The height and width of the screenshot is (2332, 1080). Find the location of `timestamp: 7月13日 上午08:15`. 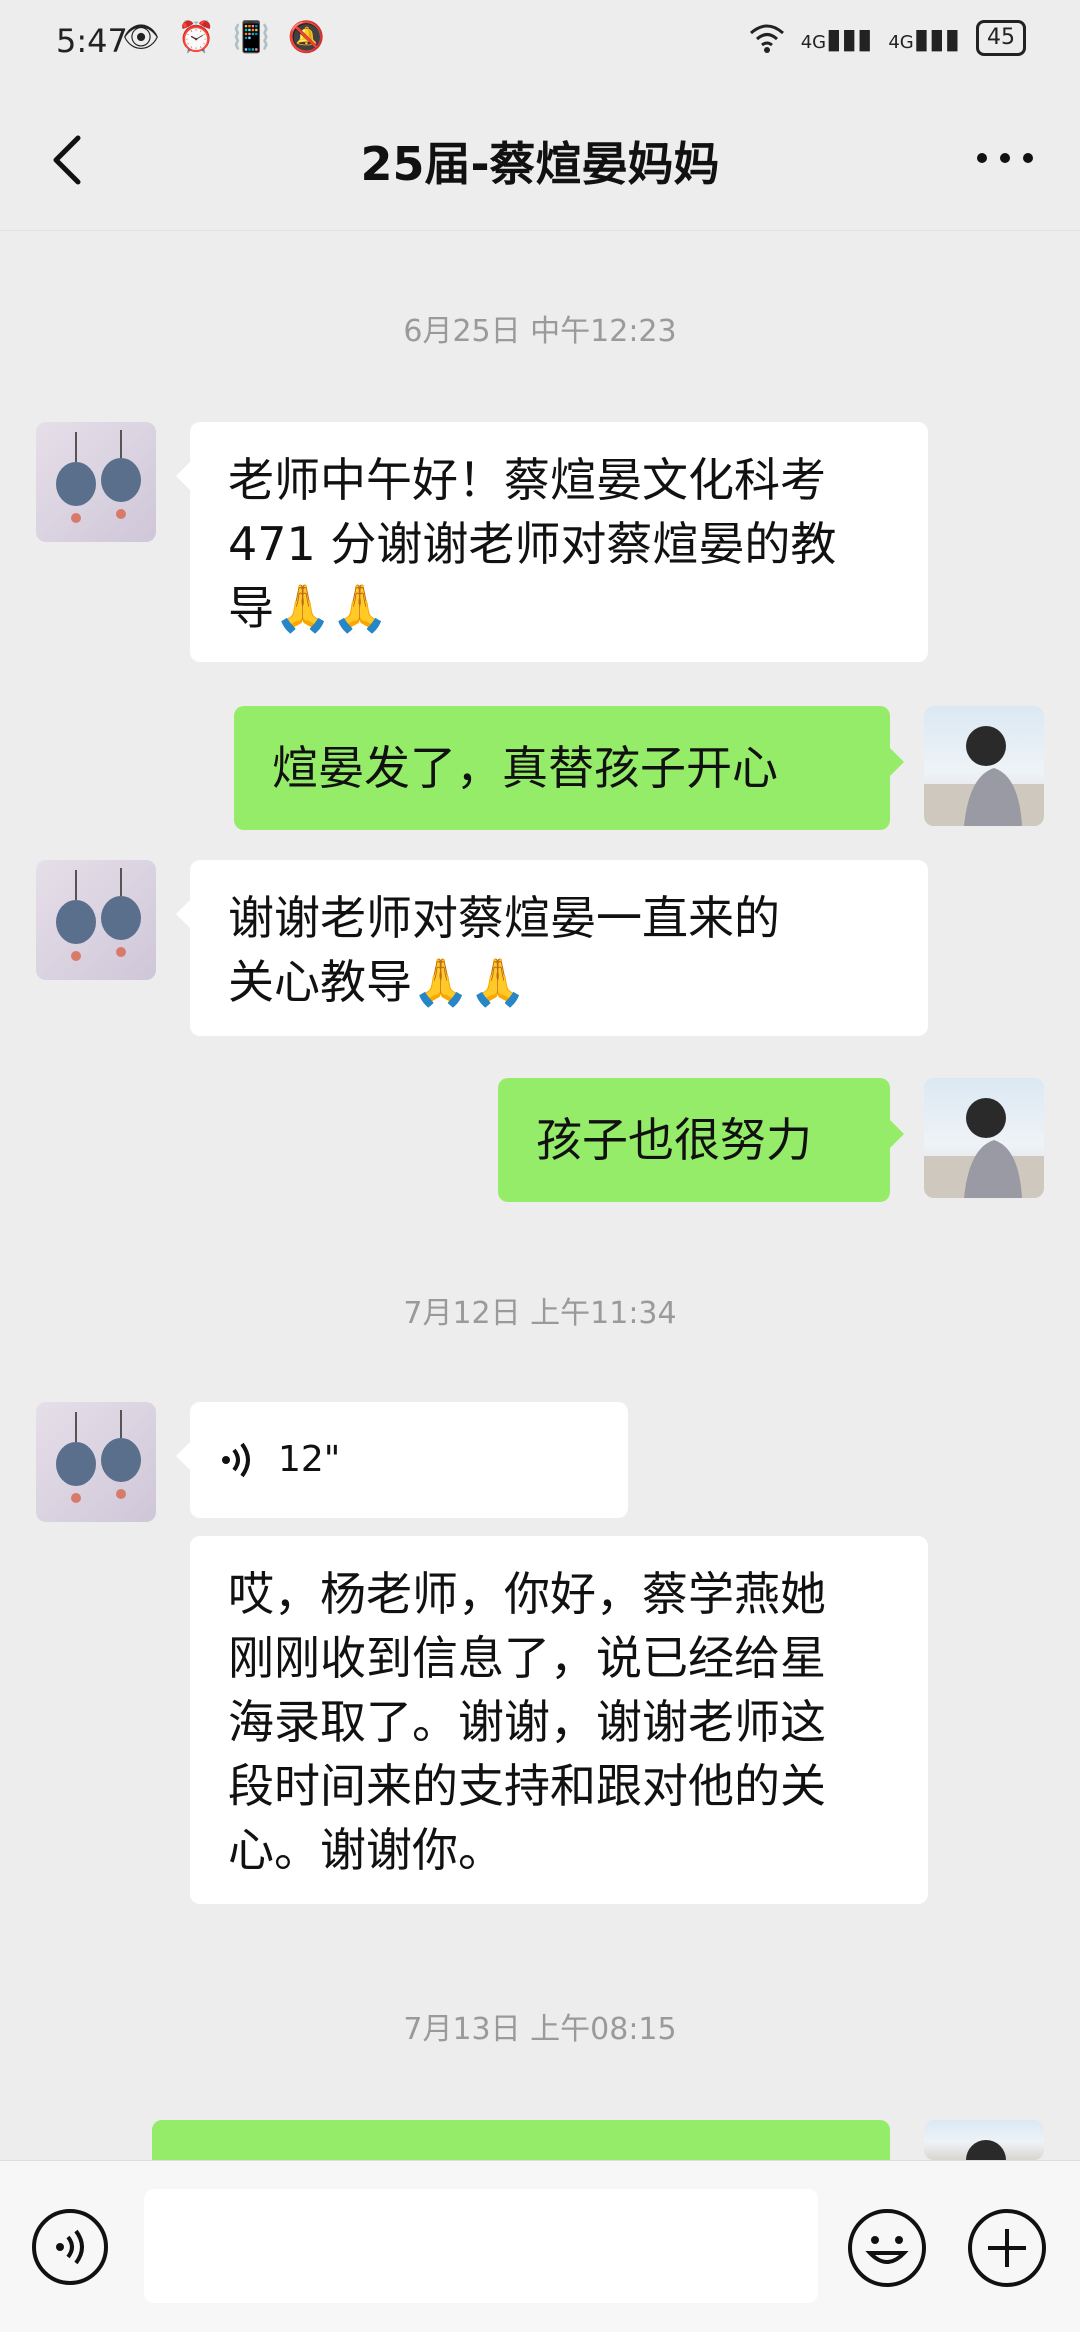

timestamp: 7月13日 上午08:15 is located at coordinates (540, 2029).